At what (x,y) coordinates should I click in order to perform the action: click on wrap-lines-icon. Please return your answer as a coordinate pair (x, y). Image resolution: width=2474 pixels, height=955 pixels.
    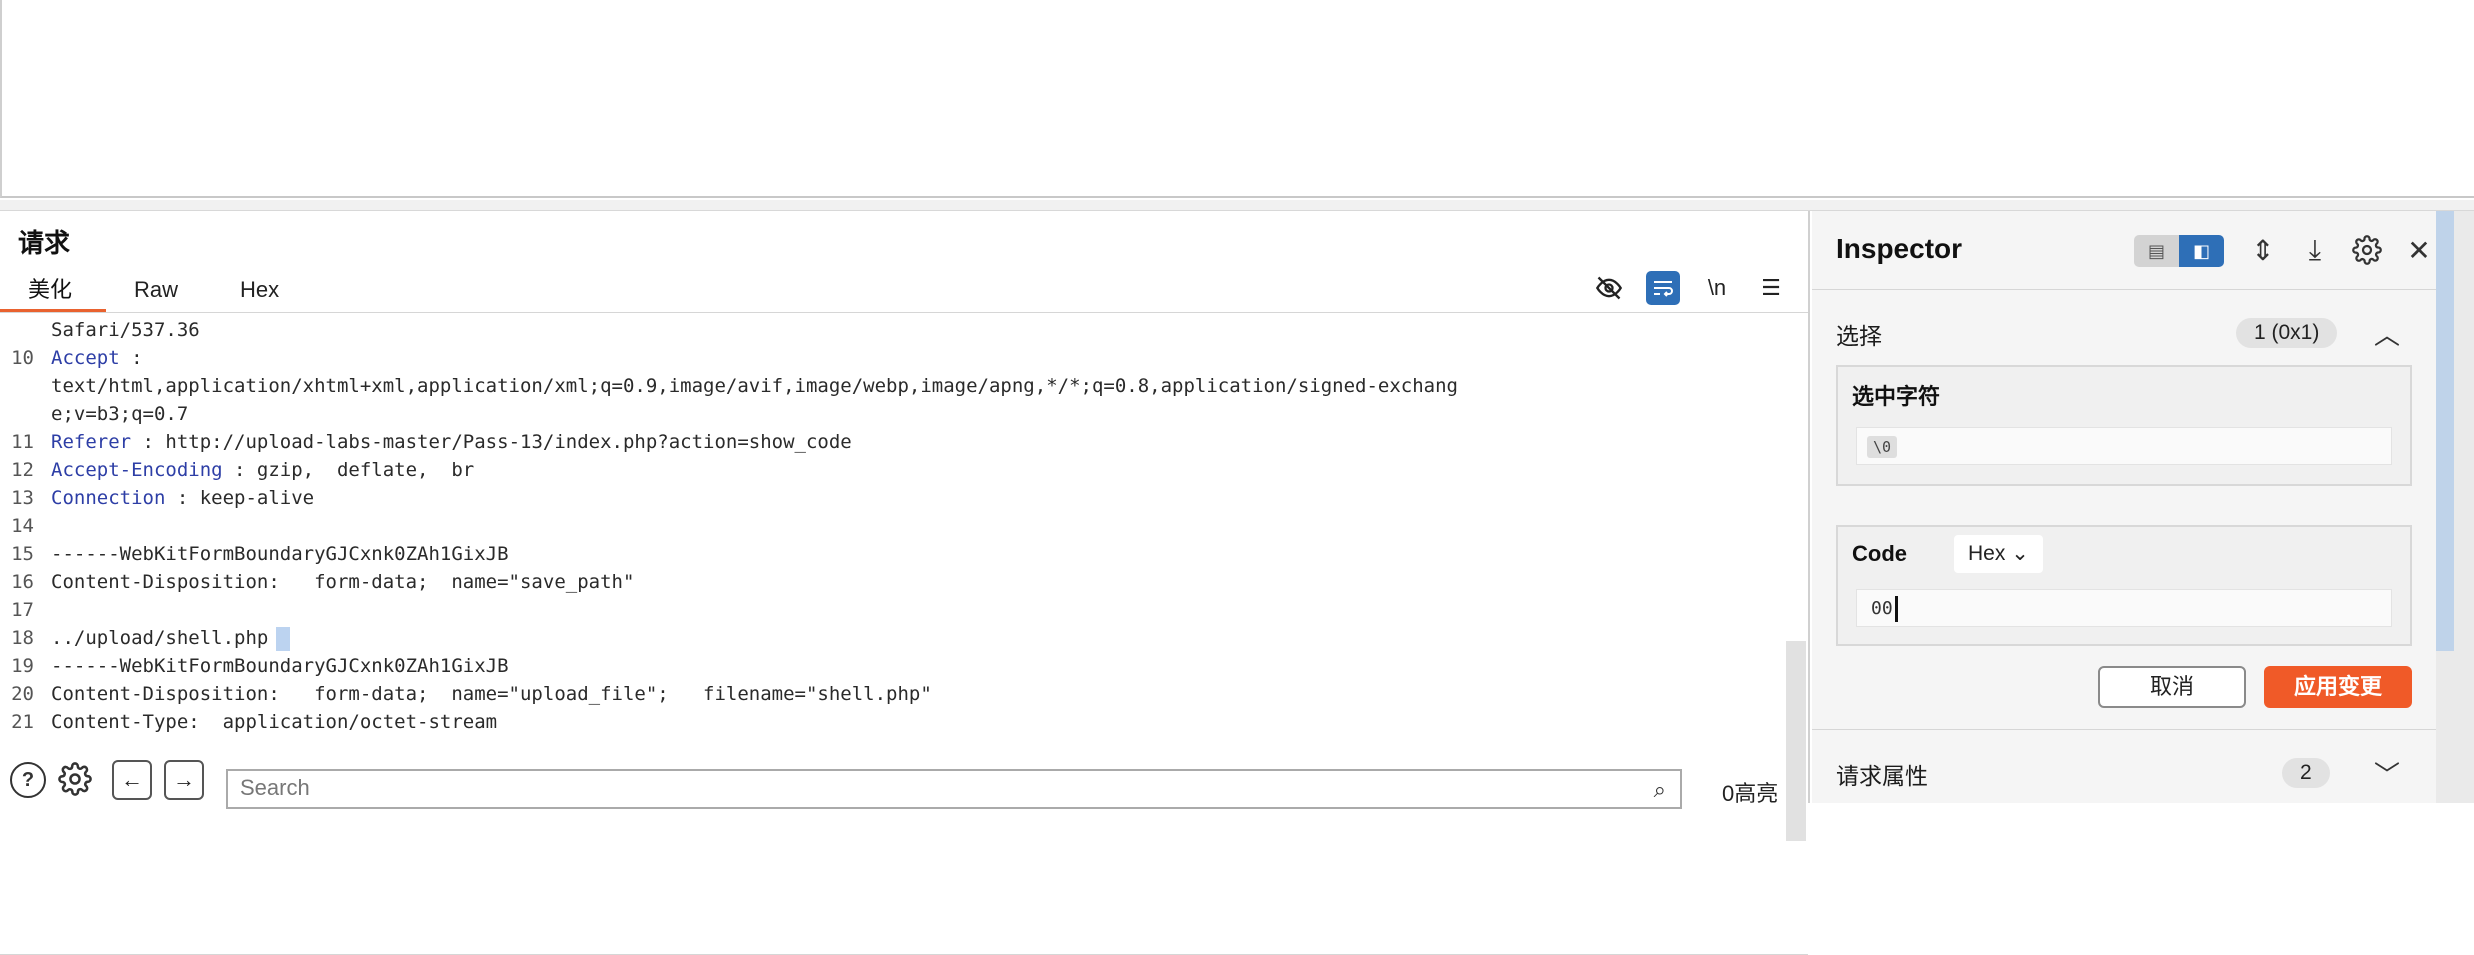
    Looking at the image, I should click on (1663, 288).